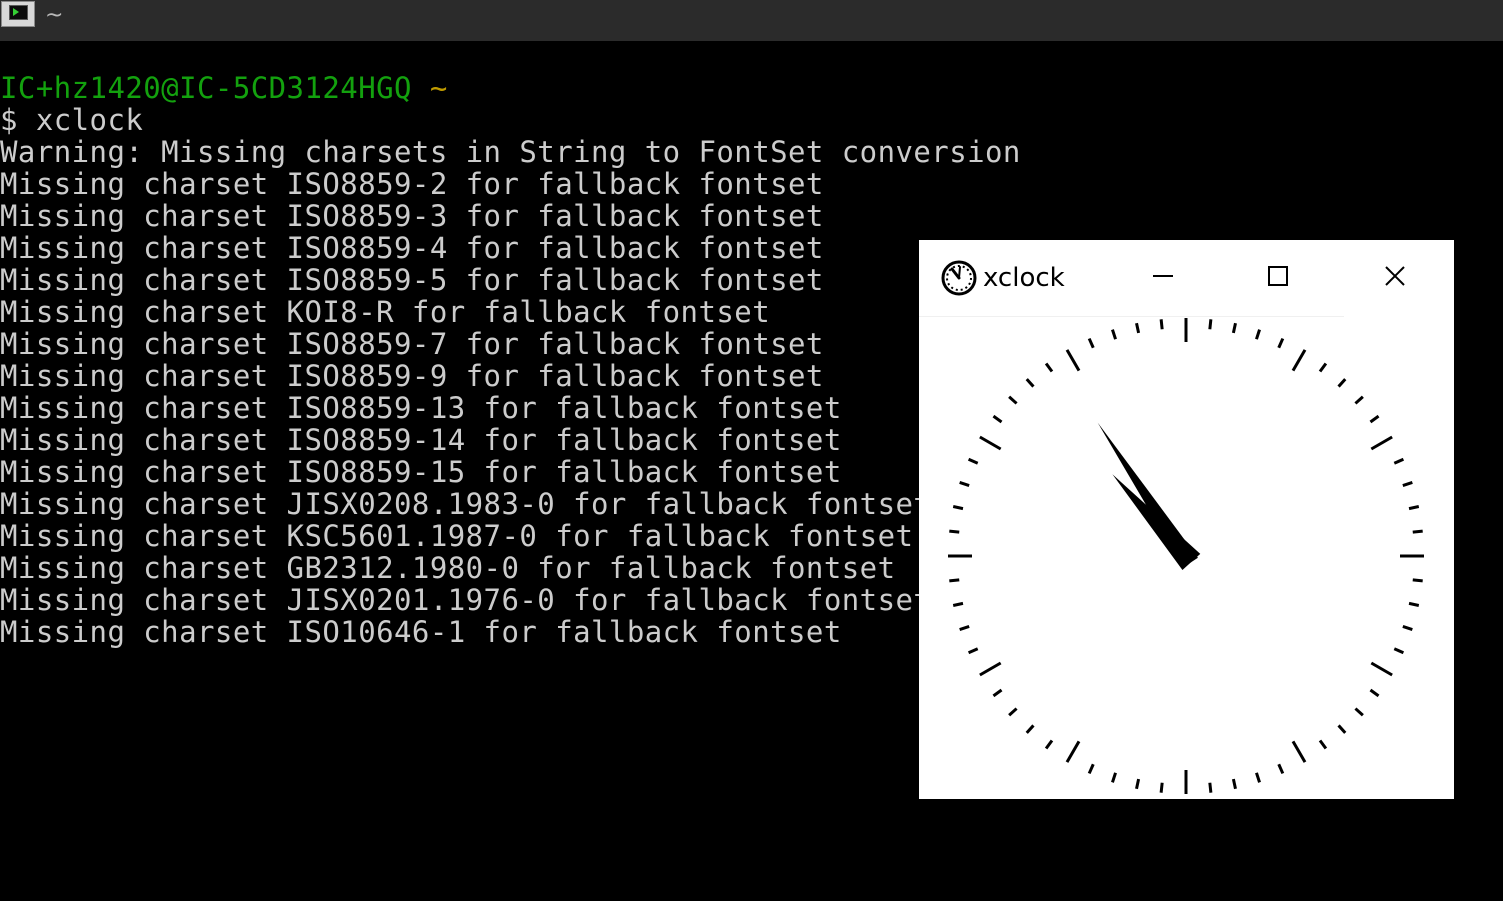 This screenshot has height=901, width=1503. Describe the element at coordinates (438, 88) in the screenshot. I see `prompt-path: ~` at that location.